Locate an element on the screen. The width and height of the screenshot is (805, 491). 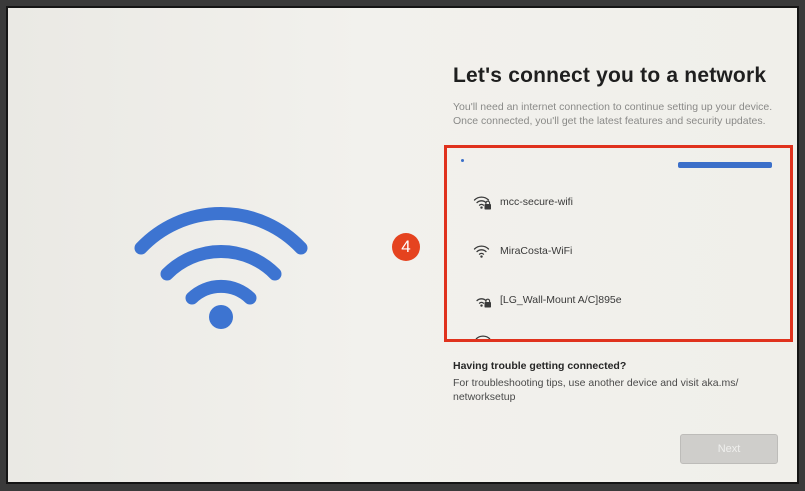
network-name: MiraCosta-WiFi is located at coordinates (536, 251).